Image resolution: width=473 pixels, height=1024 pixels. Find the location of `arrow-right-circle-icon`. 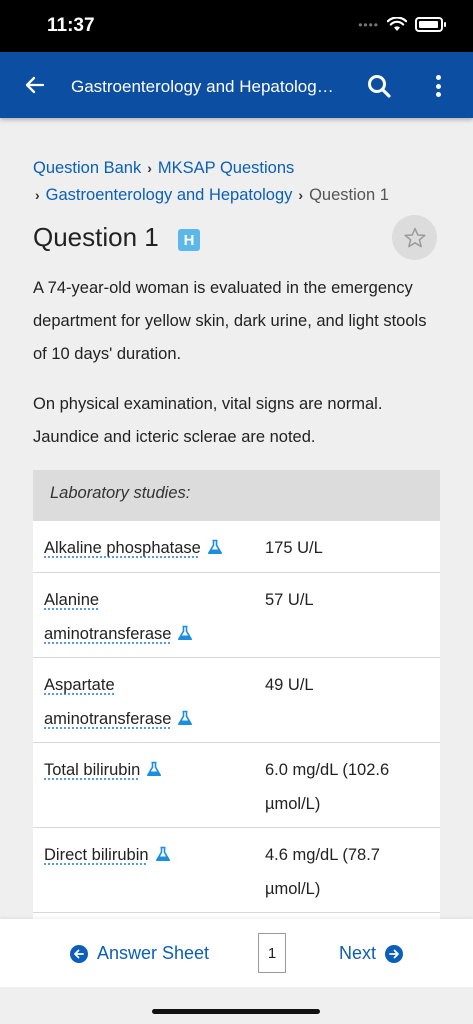

arrow-right-circle-icon is located at coordinates (394, 953).